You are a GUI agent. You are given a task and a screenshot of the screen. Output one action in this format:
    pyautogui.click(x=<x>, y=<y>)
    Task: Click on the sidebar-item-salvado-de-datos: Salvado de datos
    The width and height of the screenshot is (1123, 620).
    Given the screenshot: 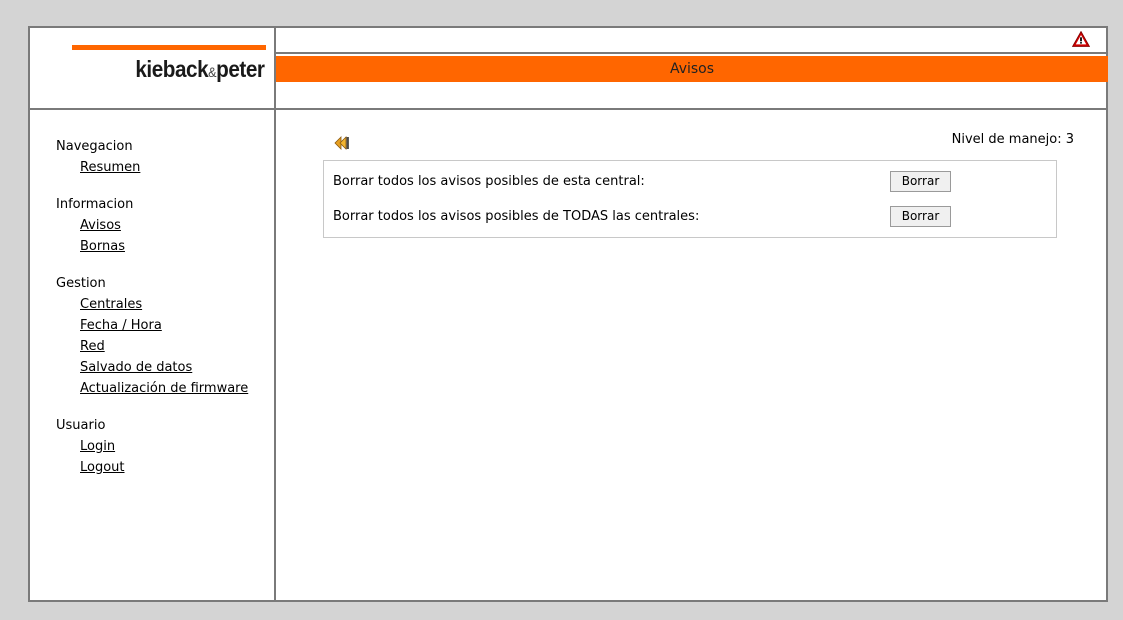 What is the action you would take?
    pyautogui.click(x=175, y=367)
    